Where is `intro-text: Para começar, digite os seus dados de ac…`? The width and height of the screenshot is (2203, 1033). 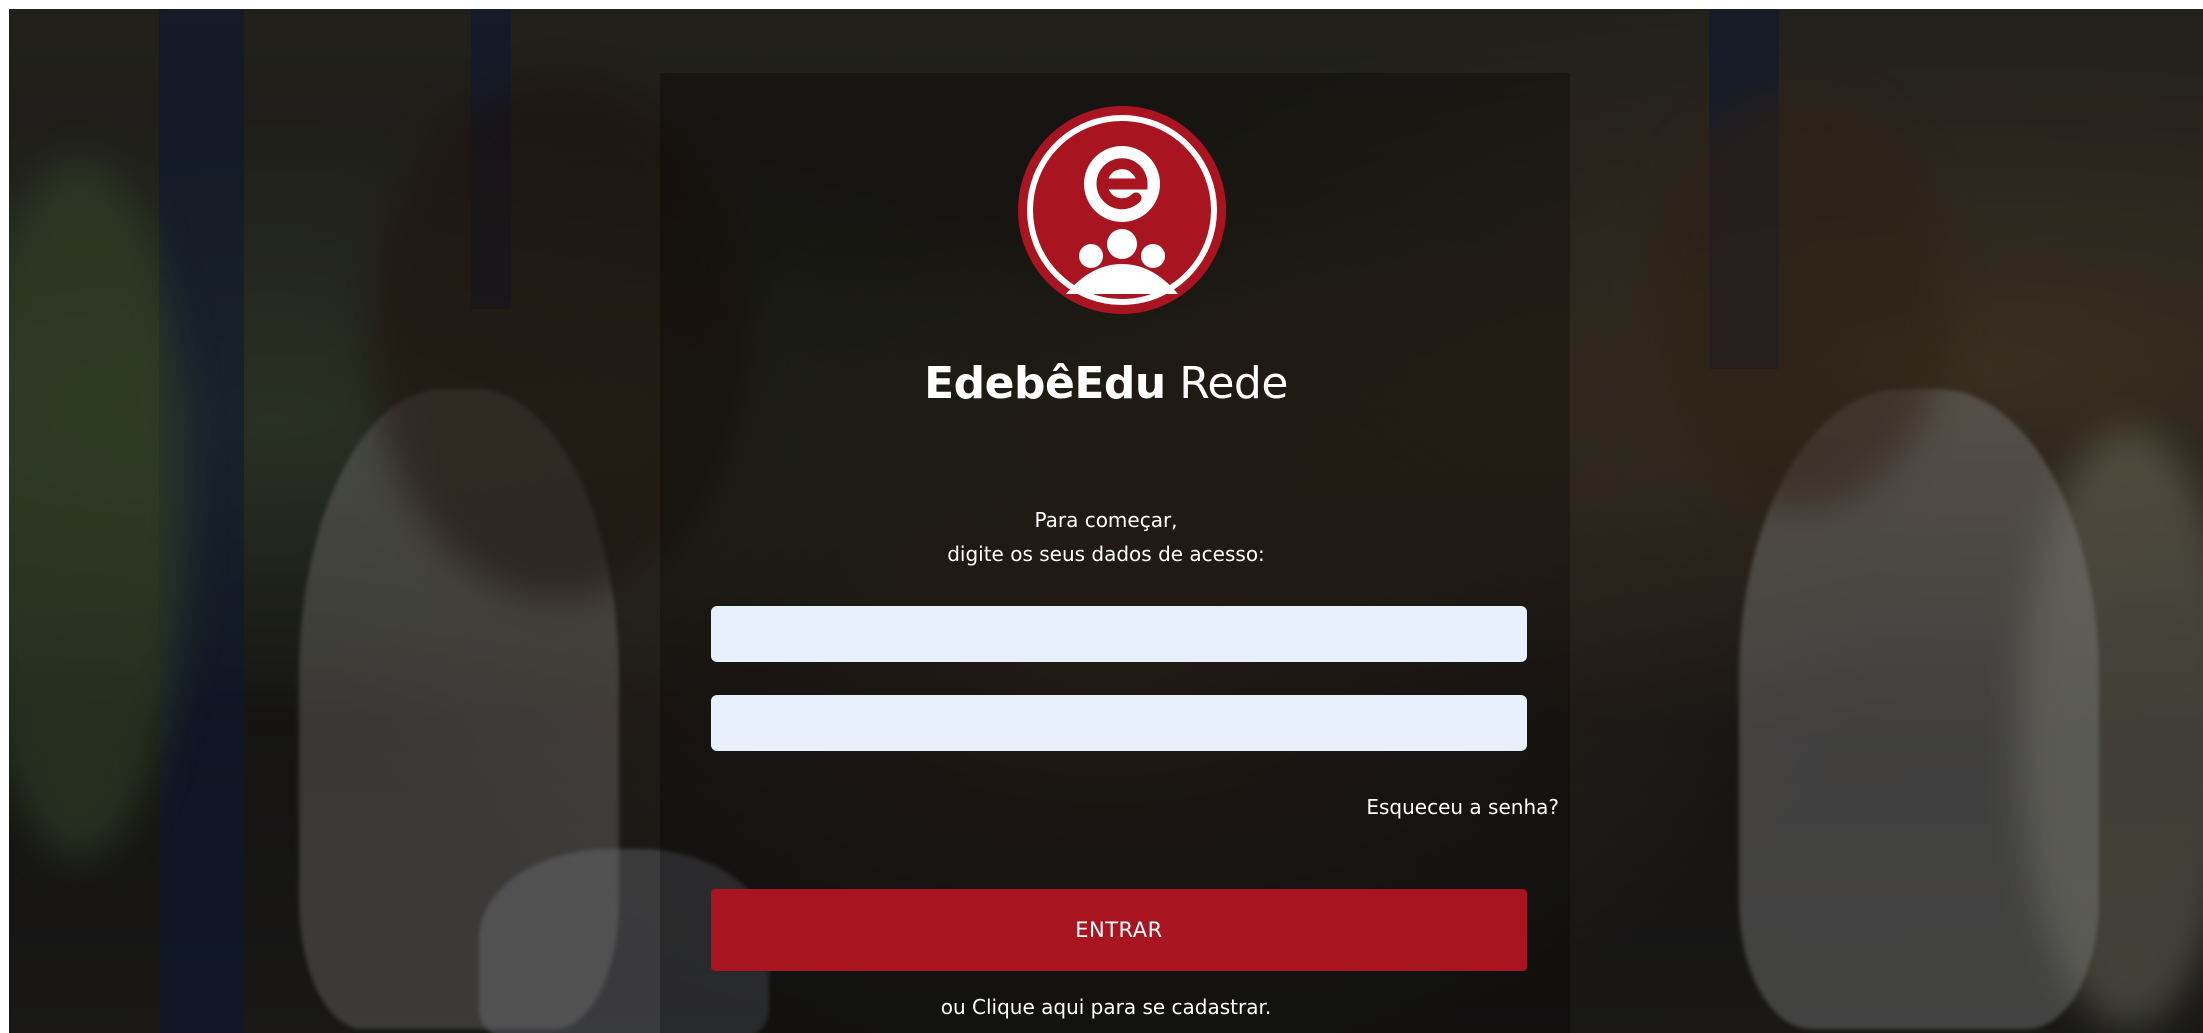 intro-text: Para começar, digite os seus dados de ac… is located at coordinates (1106, 537).